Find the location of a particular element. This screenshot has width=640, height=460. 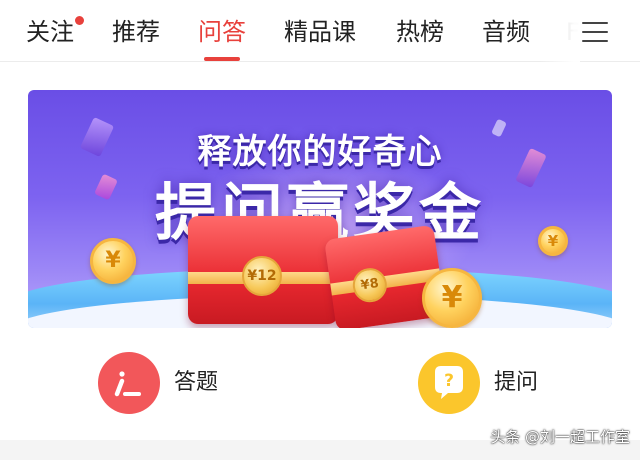

answer-label: 答题 is located at coordinates (196, 382).